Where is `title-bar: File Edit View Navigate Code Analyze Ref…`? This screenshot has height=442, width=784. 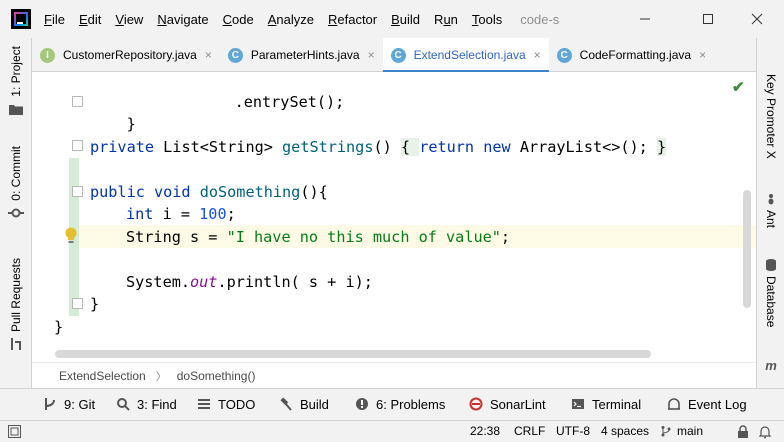 title-bar: File Edit View Navigate Code Analyze Ref… is located at coordinates (392, 19).